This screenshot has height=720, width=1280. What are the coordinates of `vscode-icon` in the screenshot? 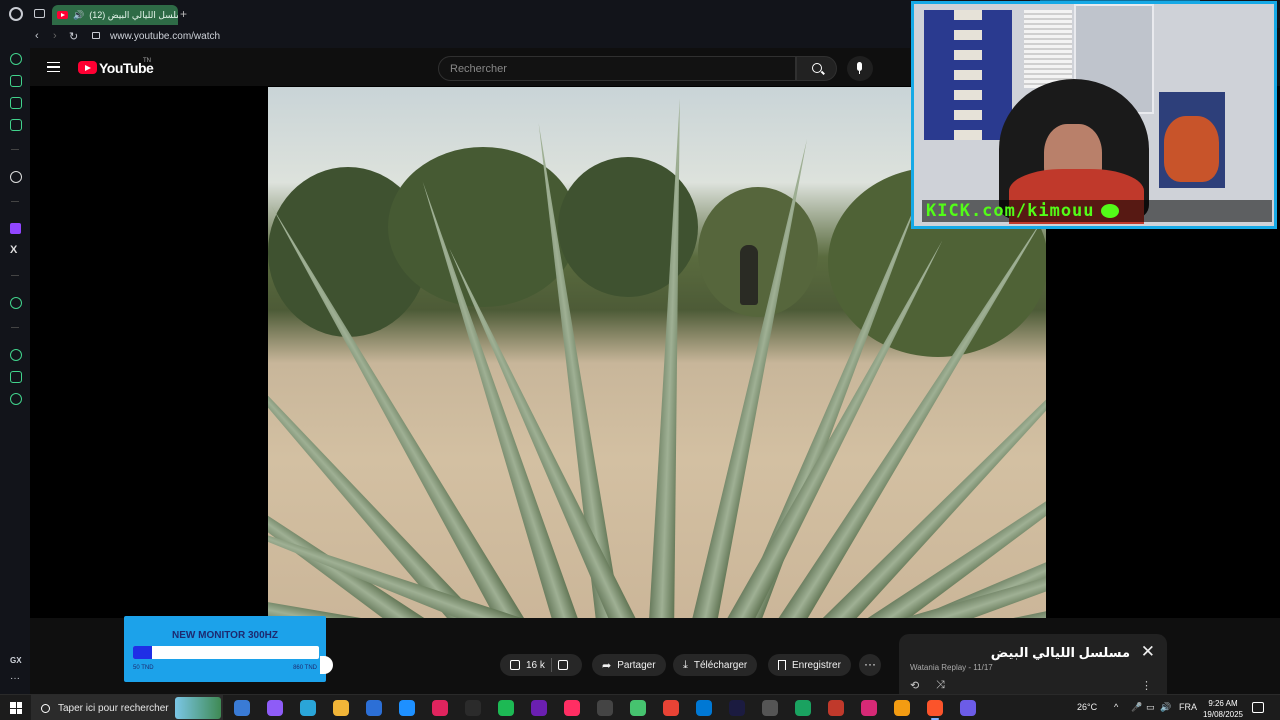 It's located at (704, 708).